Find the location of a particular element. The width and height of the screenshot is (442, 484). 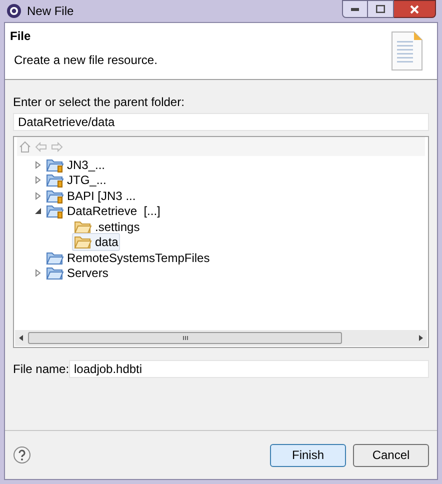

close-icon is located at coordinates (414, 9).